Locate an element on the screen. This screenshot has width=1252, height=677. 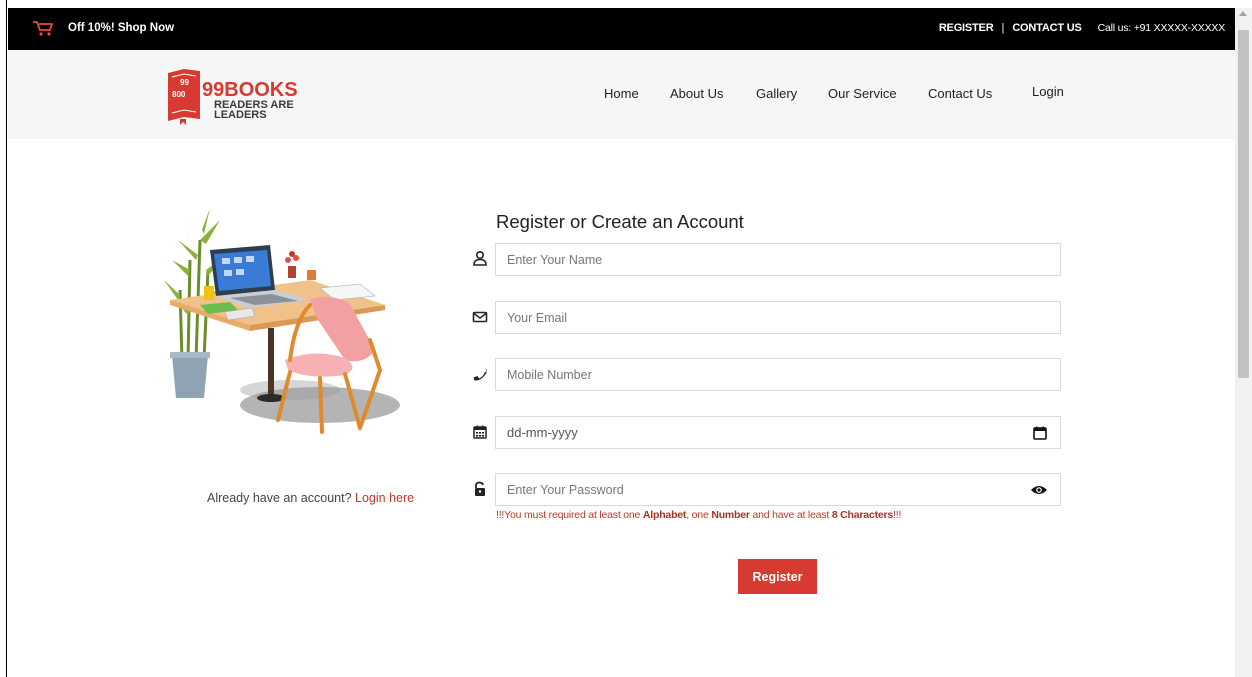
window-left-edge is located at coordinates (3, 338).